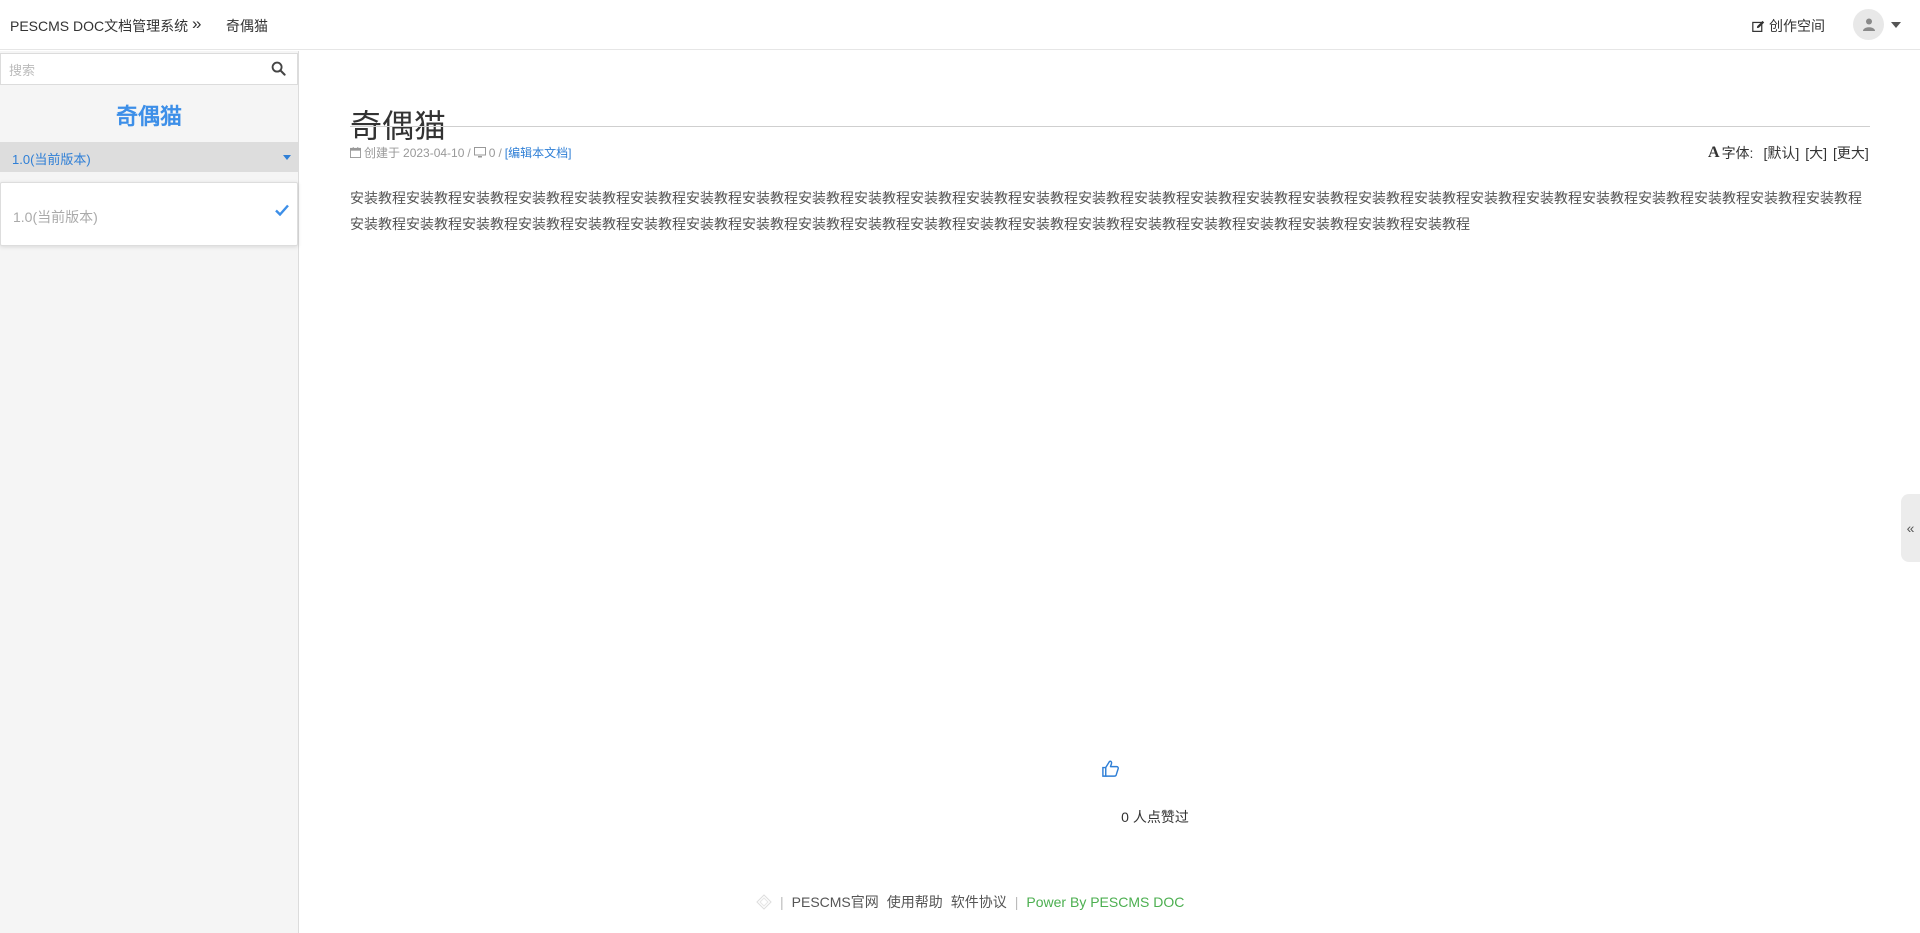  Describe the element at coordinates (149, 492) in the screenshot. I see `sidebar: 奇偶猫 1.0(当前版本) 1.0(当前版本)` at that location.